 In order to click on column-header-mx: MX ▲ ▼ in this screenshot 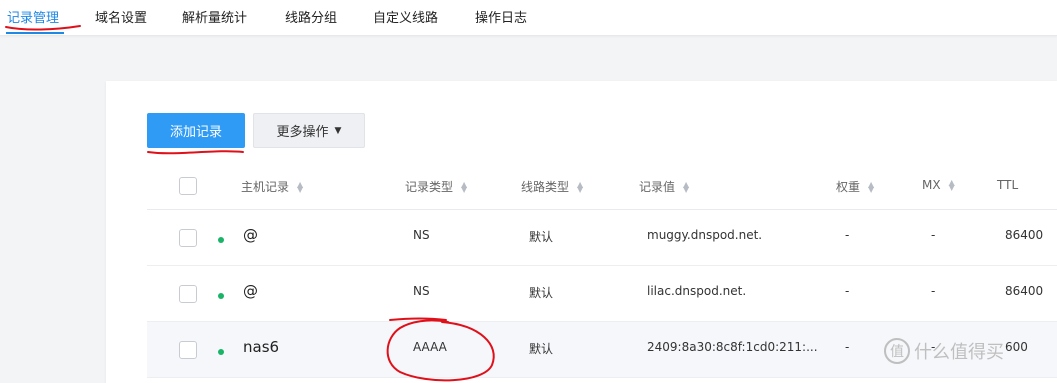, I will do `click(938, 185)`.